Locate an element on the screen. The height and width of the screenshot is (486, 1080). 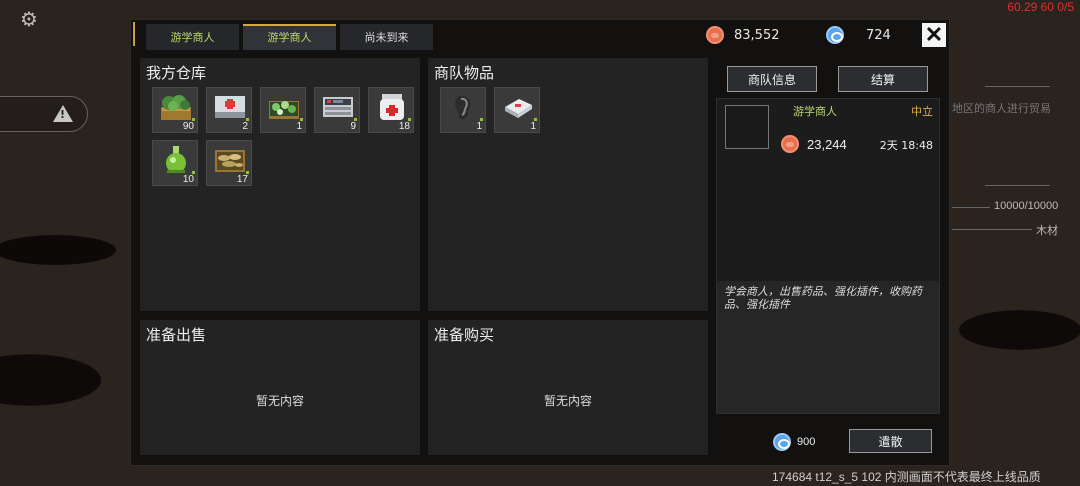
medicine-jar-icon is located at coordinates (392, 107).